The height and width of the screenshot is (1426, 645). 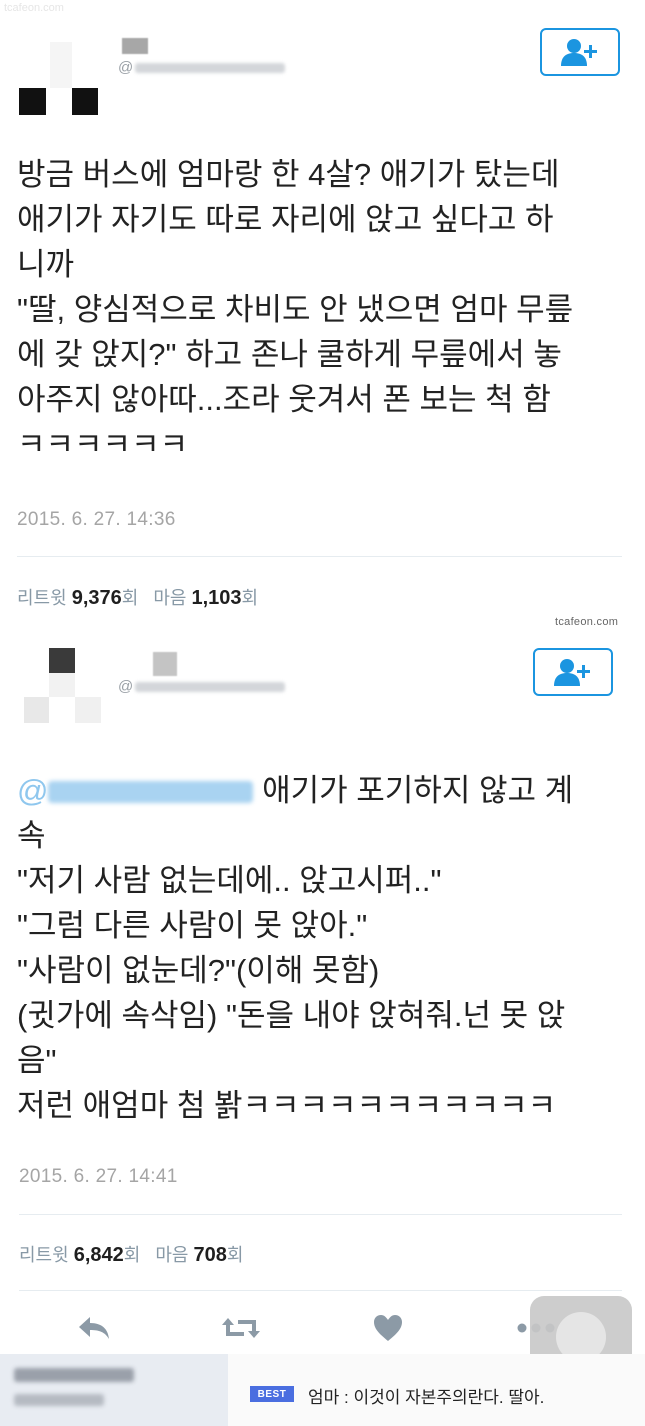 I want to click on reply-icon, so click(x=94, y=1328).